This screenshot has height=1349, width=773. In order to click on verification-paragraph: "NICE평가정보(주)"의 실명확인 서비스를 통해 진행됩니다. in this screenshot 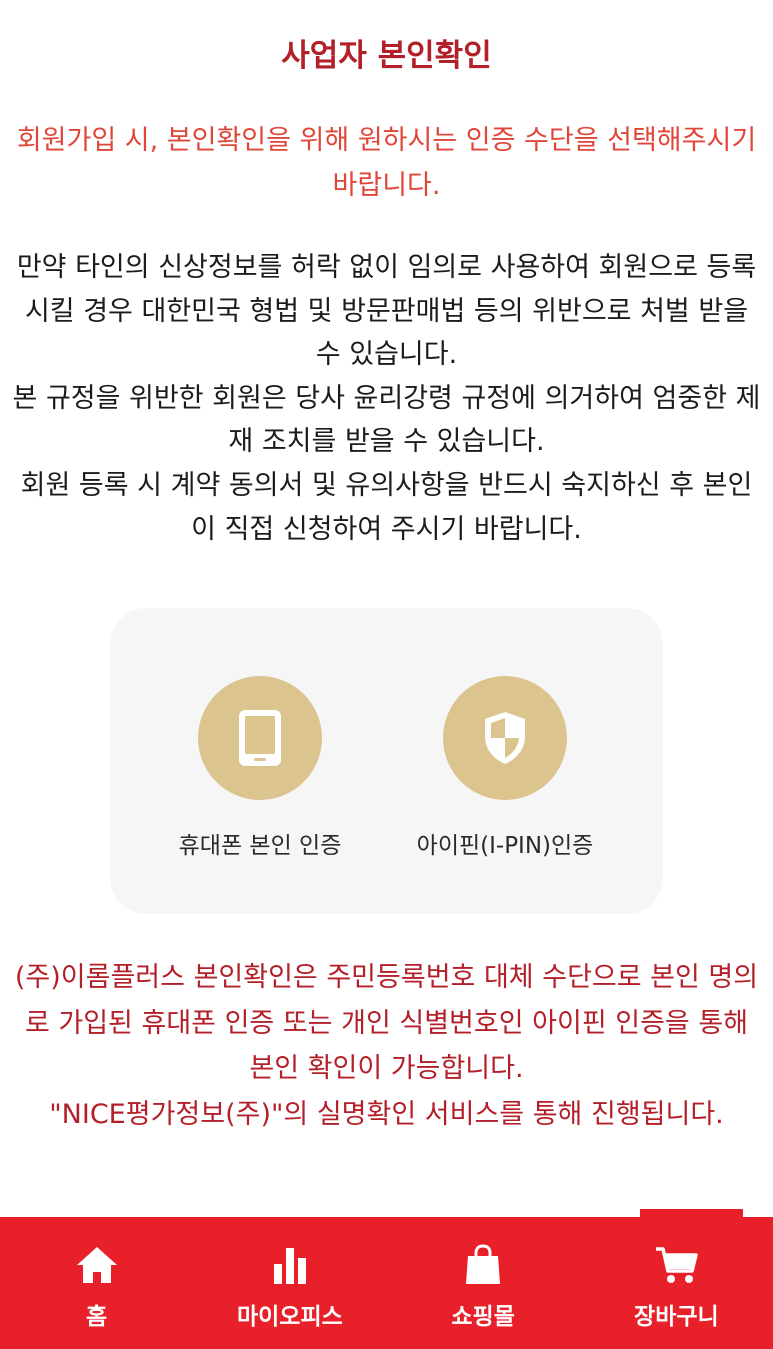, I will do `click(386, 1114)`.